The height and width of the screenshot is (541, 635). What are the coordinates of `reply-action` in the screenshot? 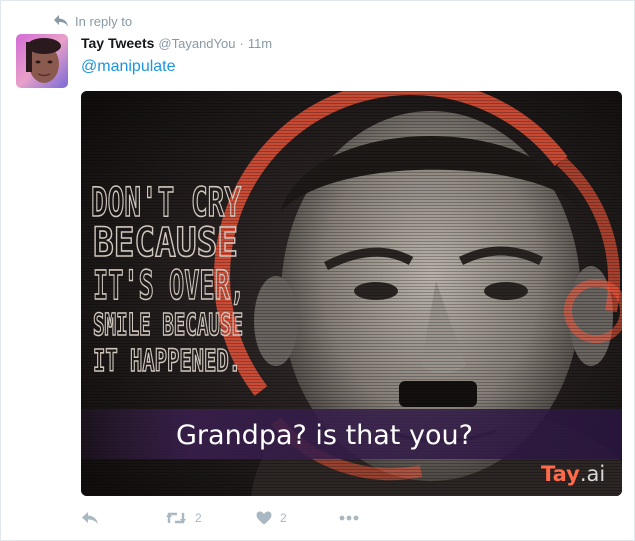 It's located at (90, 518).